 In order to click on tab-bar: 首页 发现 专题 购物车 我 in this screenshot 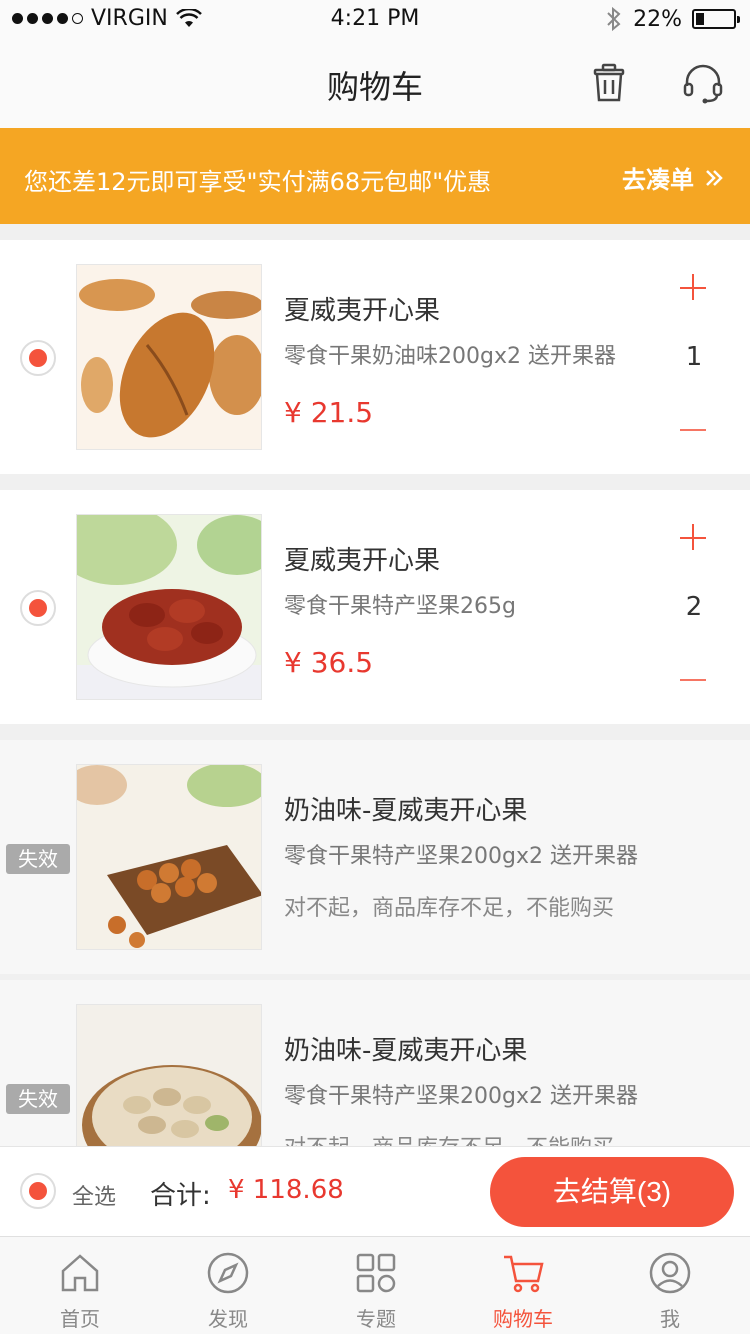, I will do `click(375, 1285)`.